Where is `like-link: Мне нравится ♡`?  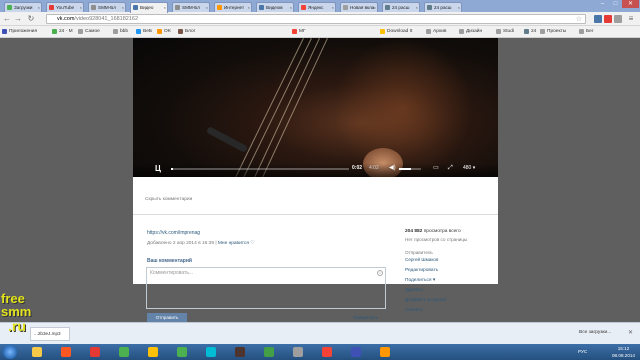
like-link: Мне нравится ♡ is located at coordinates (236, 243).